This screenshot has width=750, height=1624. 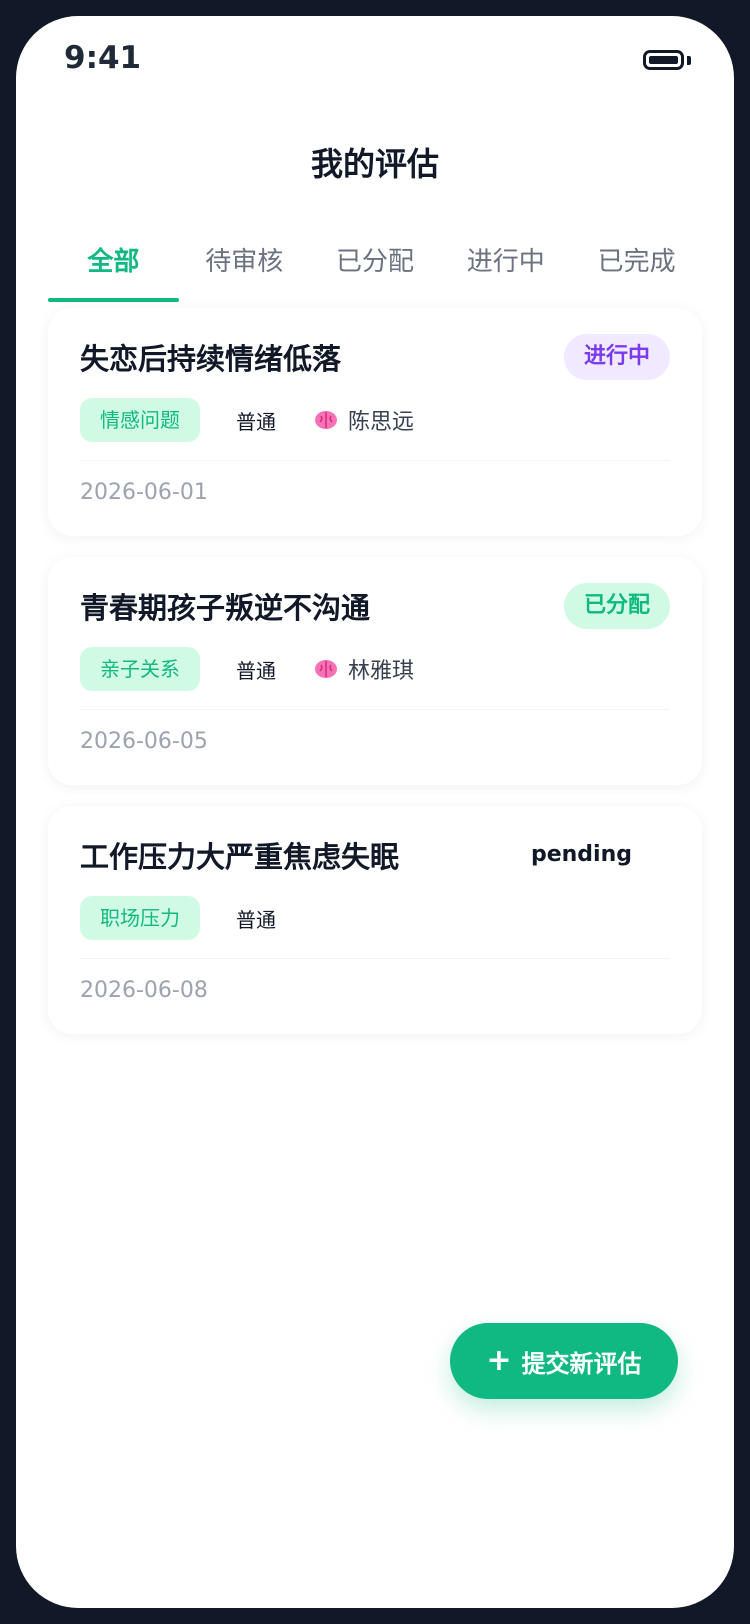 I want to click on battery-tip, so click(x=689, y=60).